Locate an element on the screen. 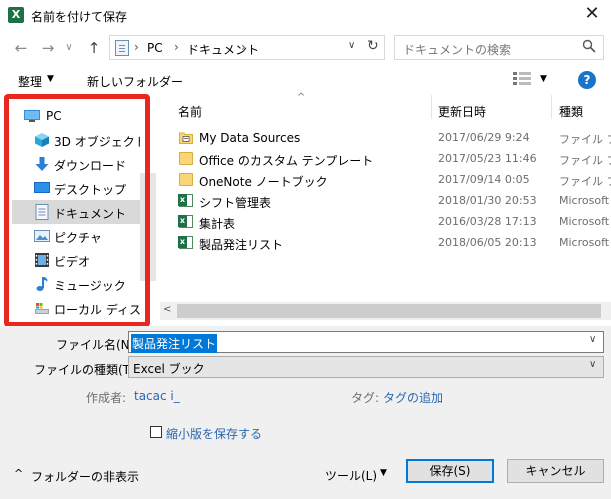  filename-value: 製品発注リスト is located at coordinates (174, 343).